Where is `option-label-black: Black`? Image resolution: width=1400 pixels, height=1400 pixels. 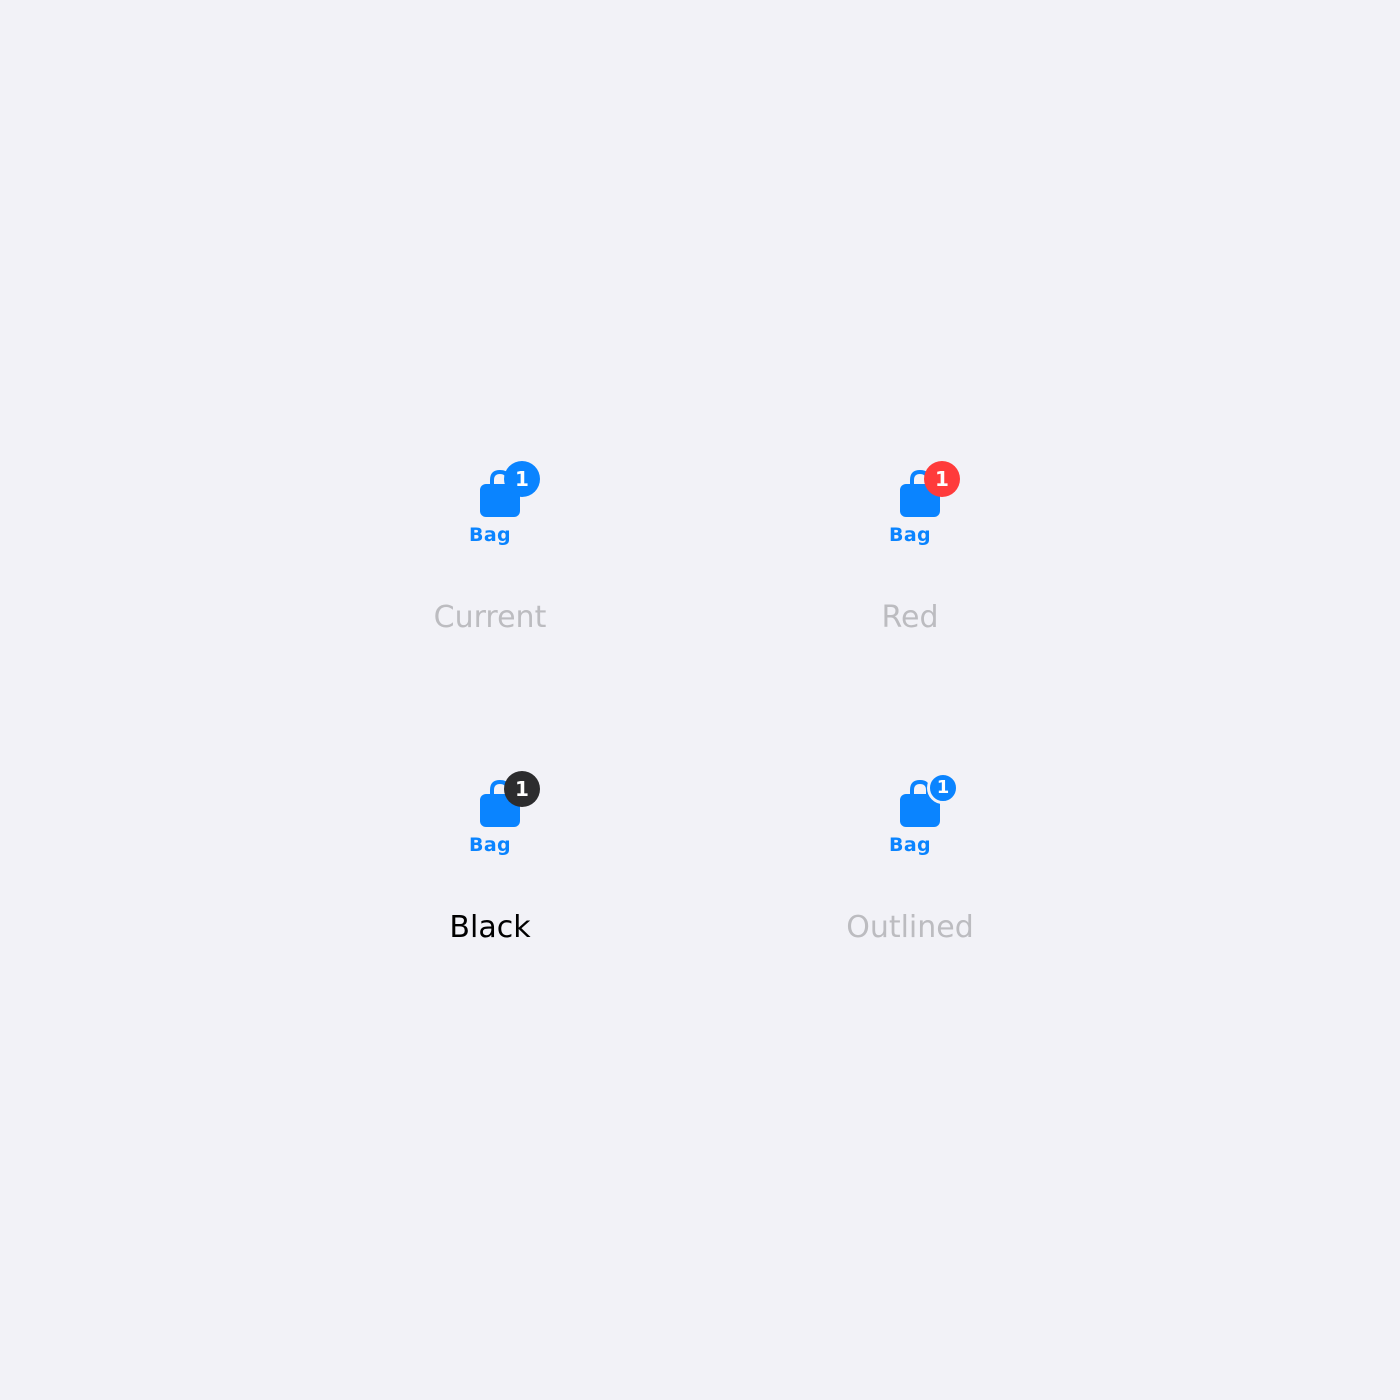
option-label-black: Black is located at coordinates (490, 928).